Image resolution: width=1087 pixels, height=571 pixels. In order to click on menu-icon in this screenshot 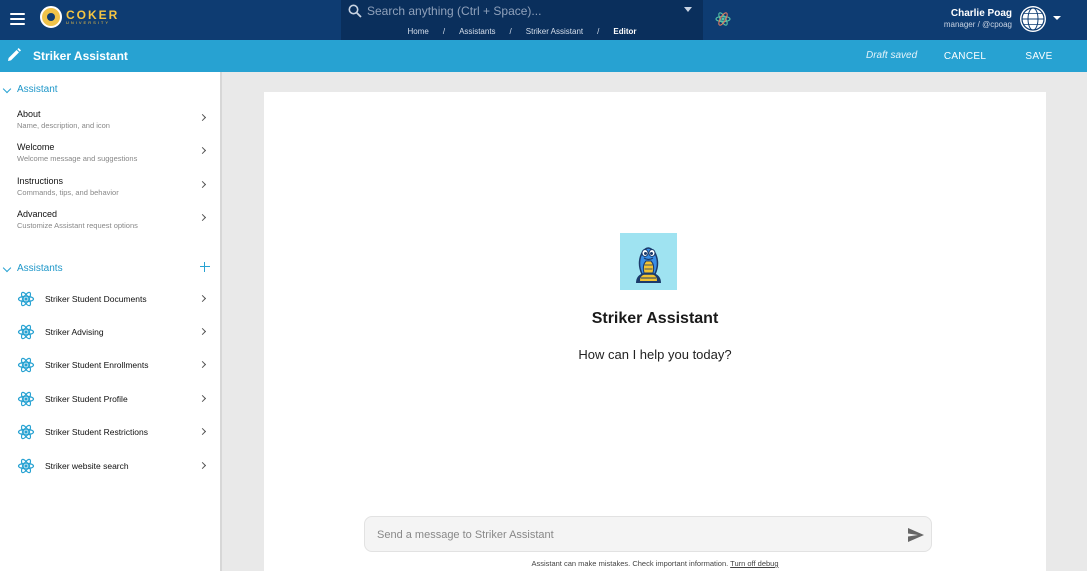, I will do `click(17, 19)`.